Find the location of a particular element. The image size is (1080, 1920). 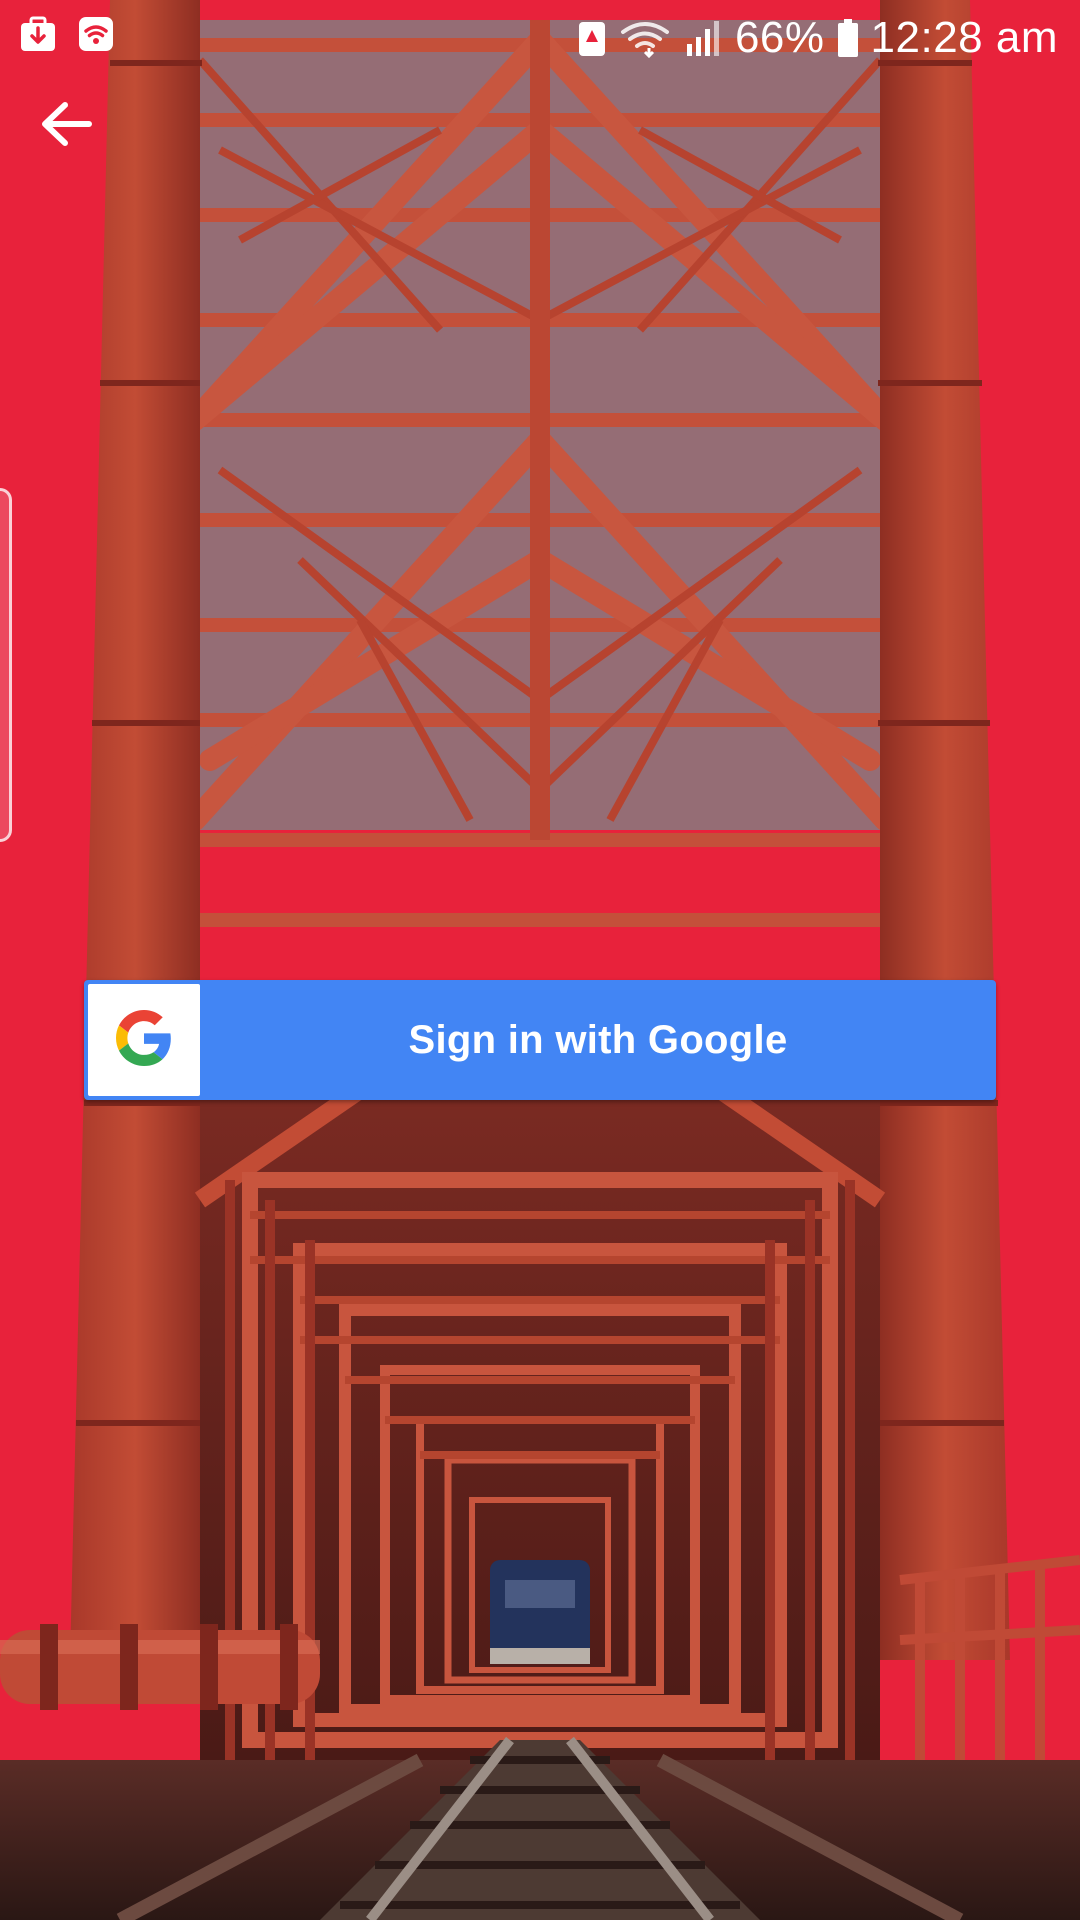

wifi-icon is located at coordinates (645, 38).